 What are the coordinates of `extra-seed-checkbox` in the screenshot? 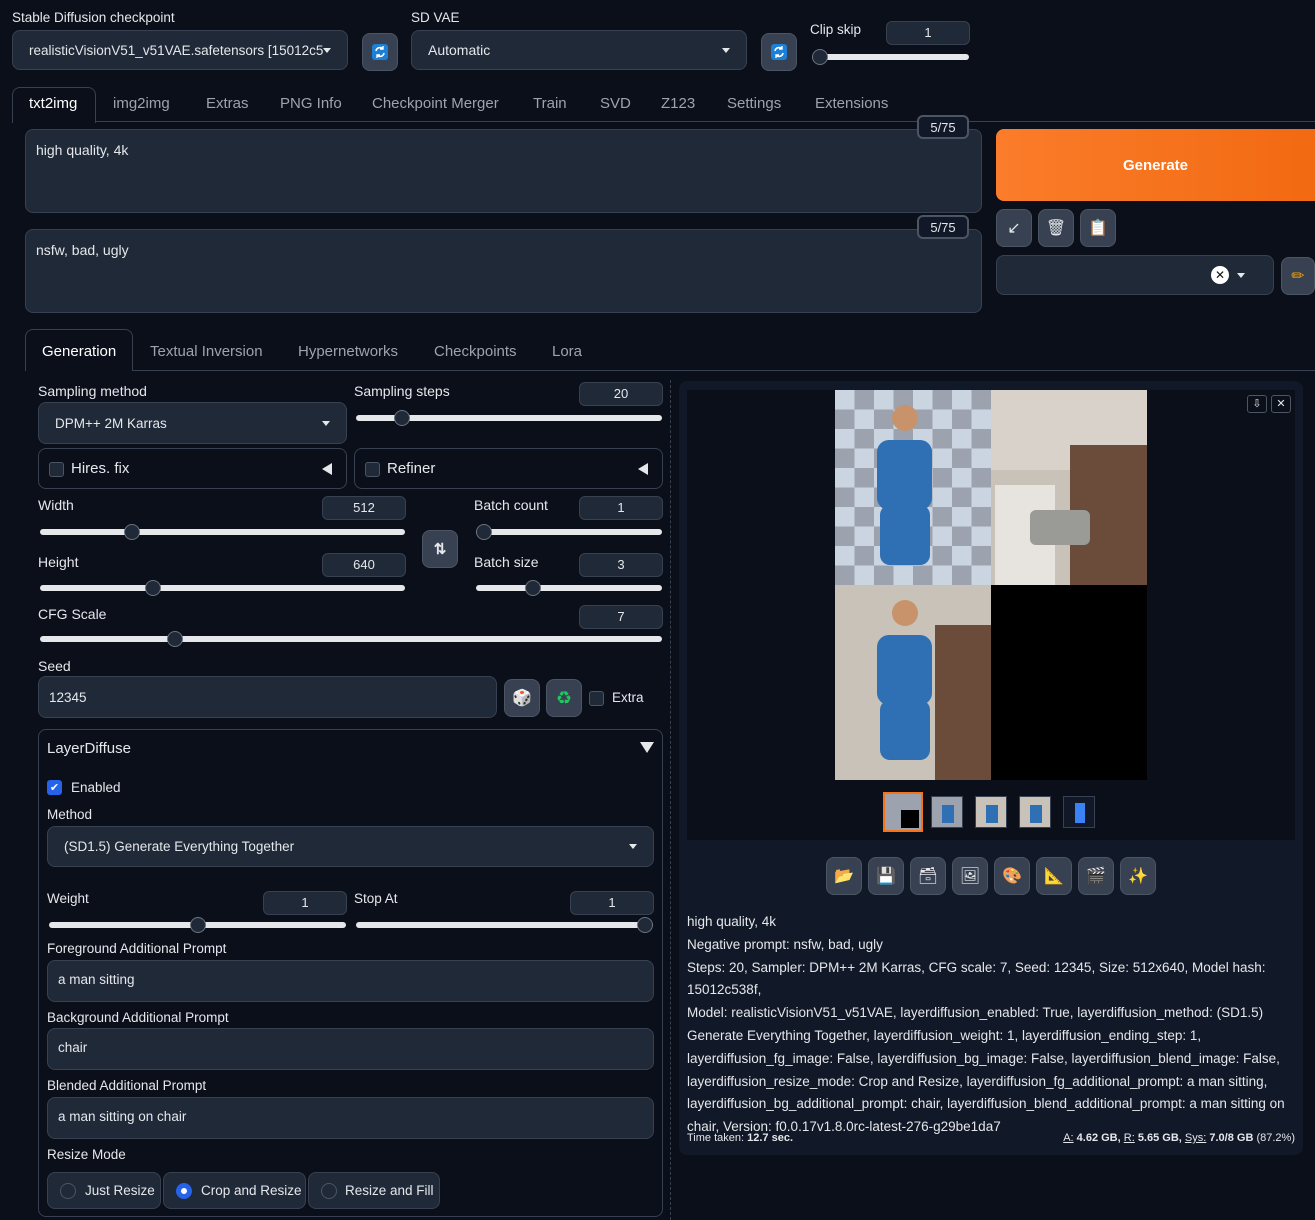 It's located at (596, 698).